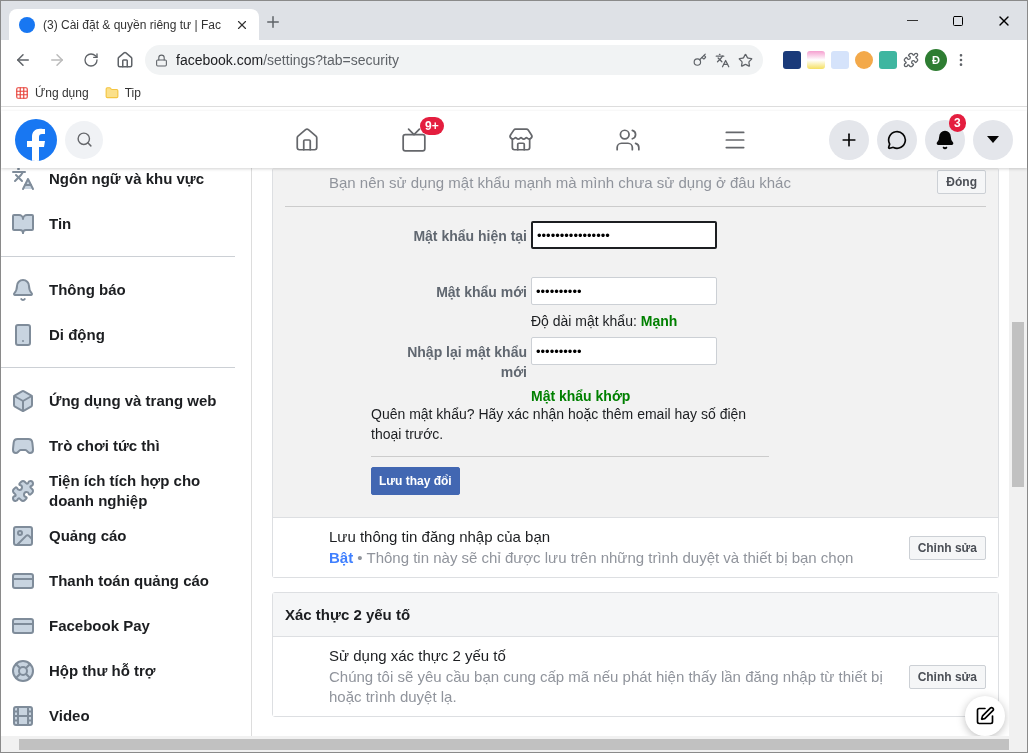 The image size is (1028, 753). What do you see at coordinates (415, 481) in the screenshot?
I see `save-changes-button: Lưu thay đổi` at bounding box center [415, 481].